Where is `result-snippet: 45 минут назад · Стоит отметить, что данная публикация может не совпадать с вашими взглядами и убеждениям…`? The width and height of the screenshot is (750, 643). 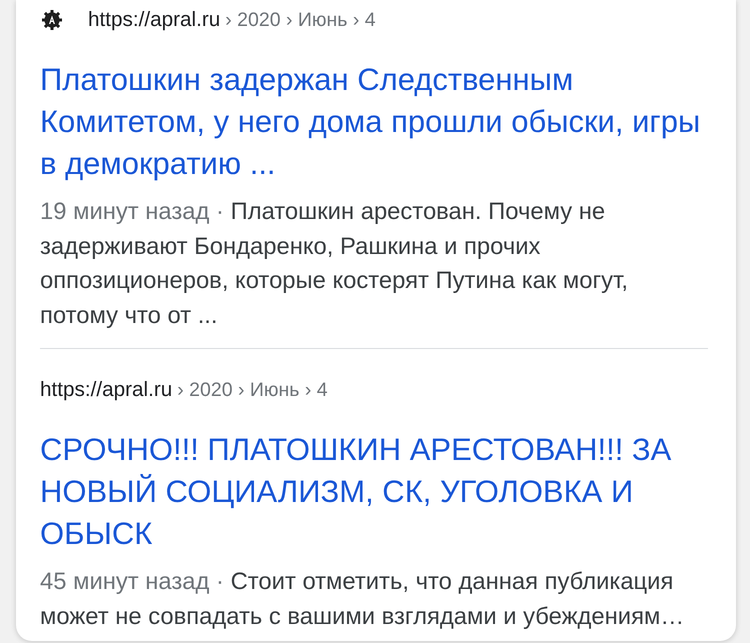
result-snippet: 45 минут назад · Стоит отметить, что данная публикация может не совпадать с вашими взглядами и убеждениям… is located at coordinates (363, 599).